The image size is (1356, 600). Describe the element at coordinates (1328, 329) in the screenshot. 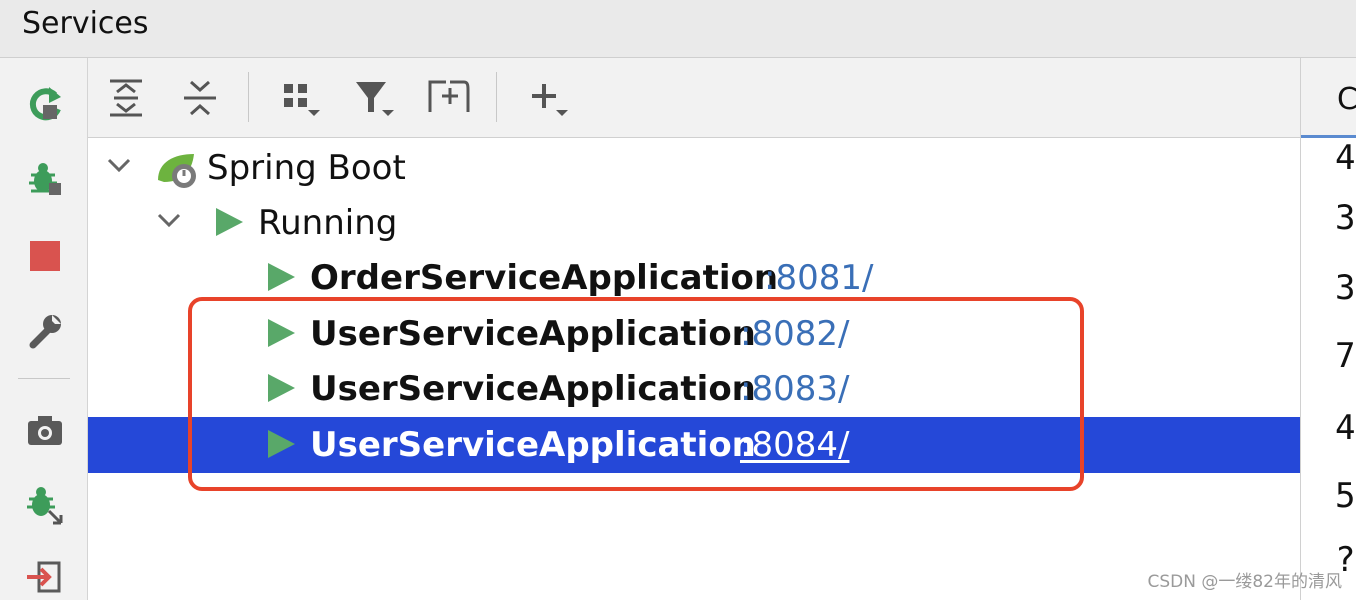

I see `console-pane: C 4 3 3 7 4 5 ?` at that location.